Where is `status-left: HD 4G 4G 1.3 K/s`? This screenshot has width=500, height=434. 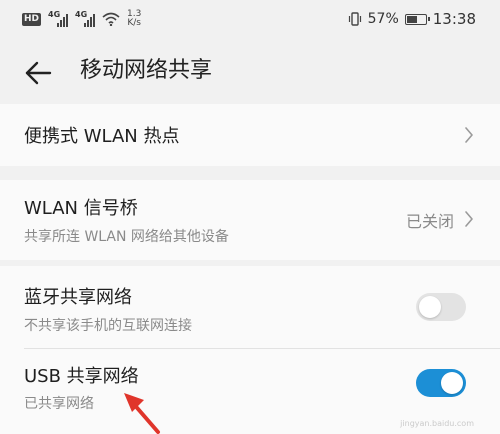
status-left: HD 4G 4G 1.3 K/s is located at coordinates (81, 19).